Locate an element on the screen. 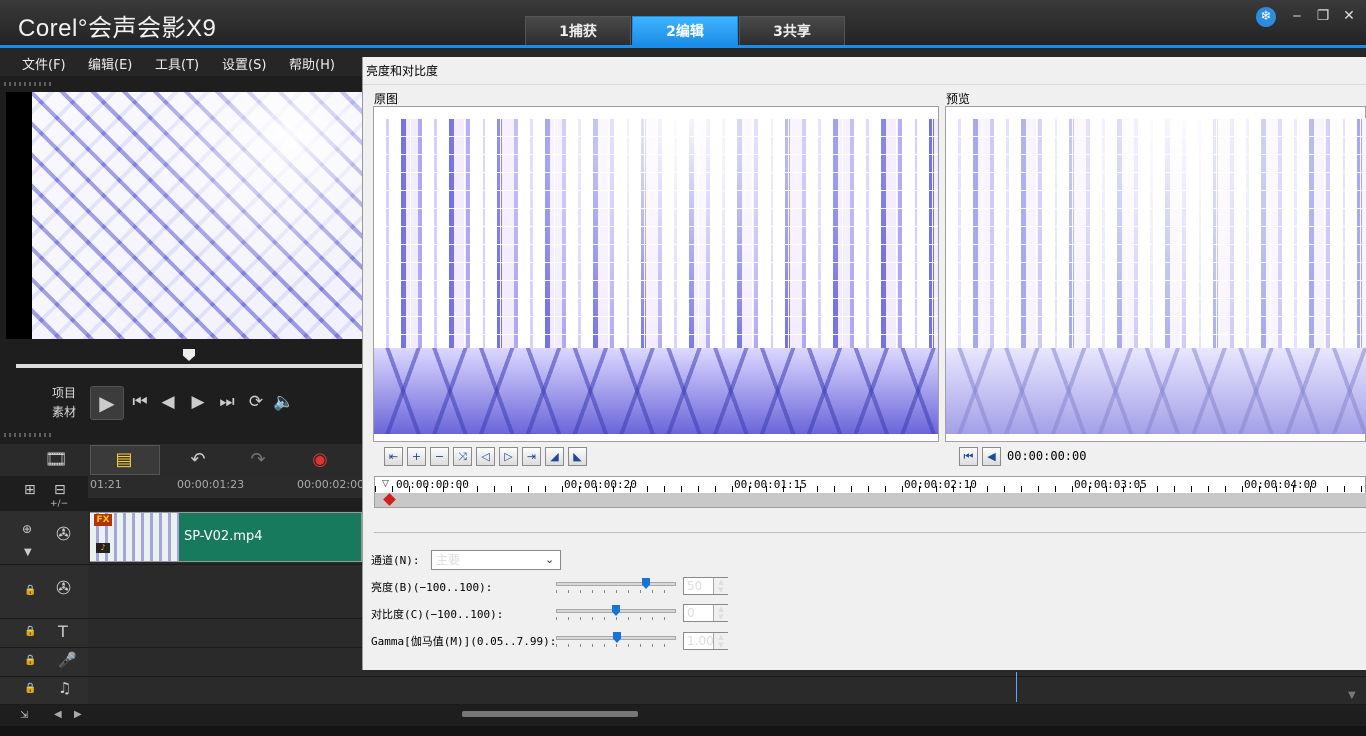  clip-name: SP-V02.mp4 is located at coordinates (223, 536).